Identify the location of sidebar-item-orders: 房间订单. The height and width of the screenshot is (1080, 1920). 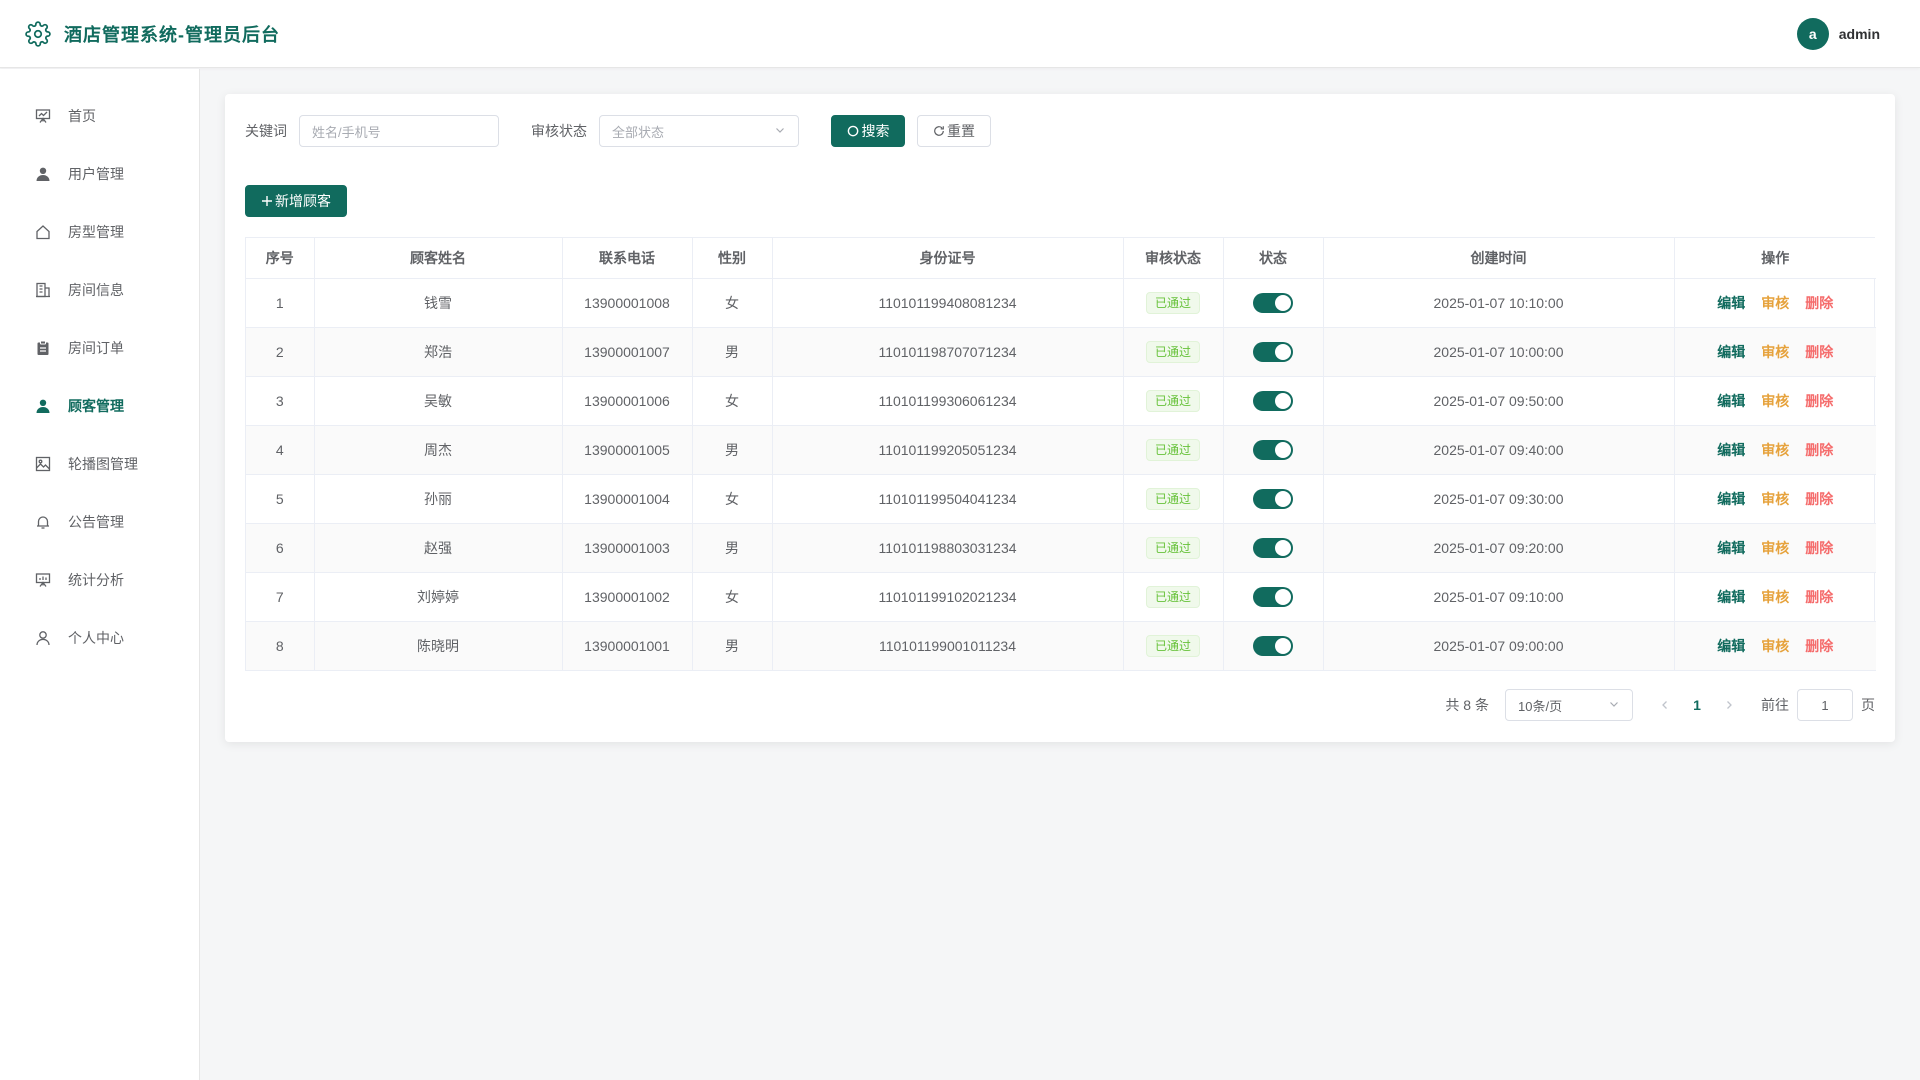
(99, 348).